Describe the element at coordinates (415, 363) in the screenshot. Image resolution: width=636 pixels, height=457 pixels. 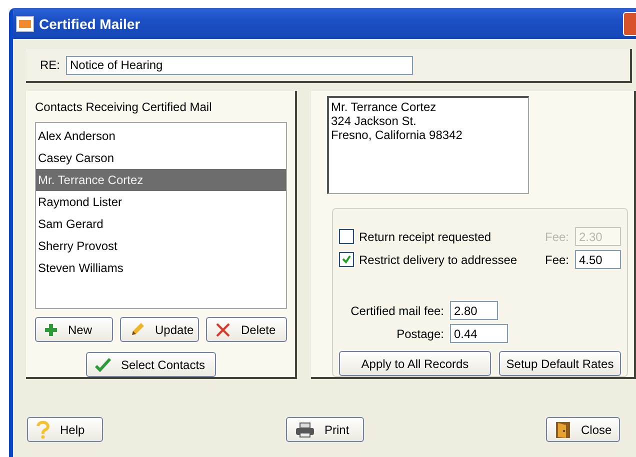
I see `rates-button: Apply to All Records` at that location.